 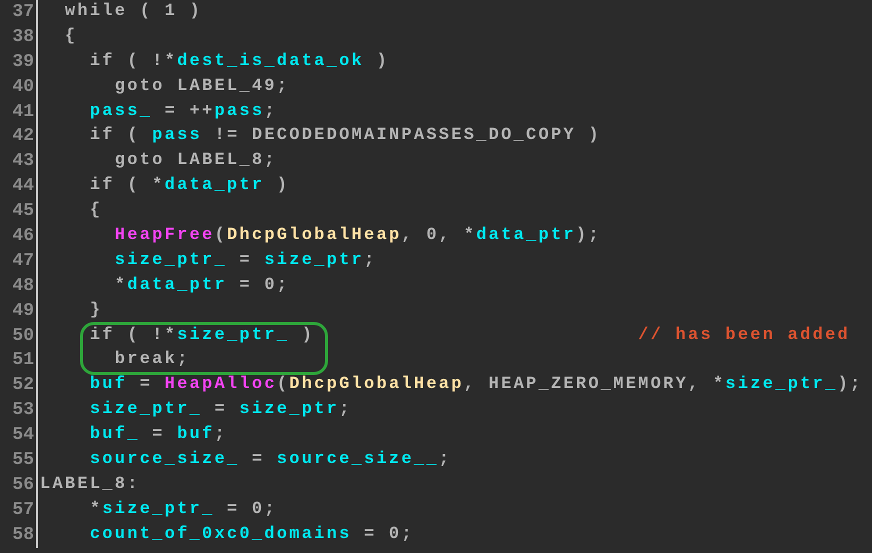 What do you see at coordinates (251, 535) in the screenshot?
I see `code-line: count_of_0xc0_domains = 0;` at bounding box center [251, 535].